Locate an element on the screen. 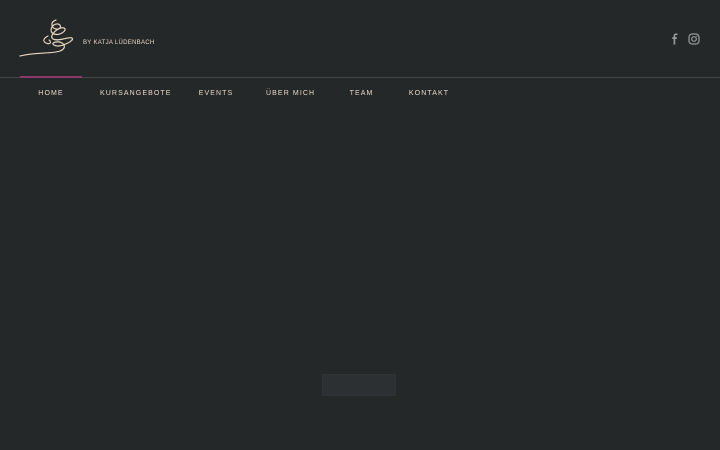 Image resolution: width=720 pixels, height=450 pixels. instagram-icon is located at coordinates (694, 39).